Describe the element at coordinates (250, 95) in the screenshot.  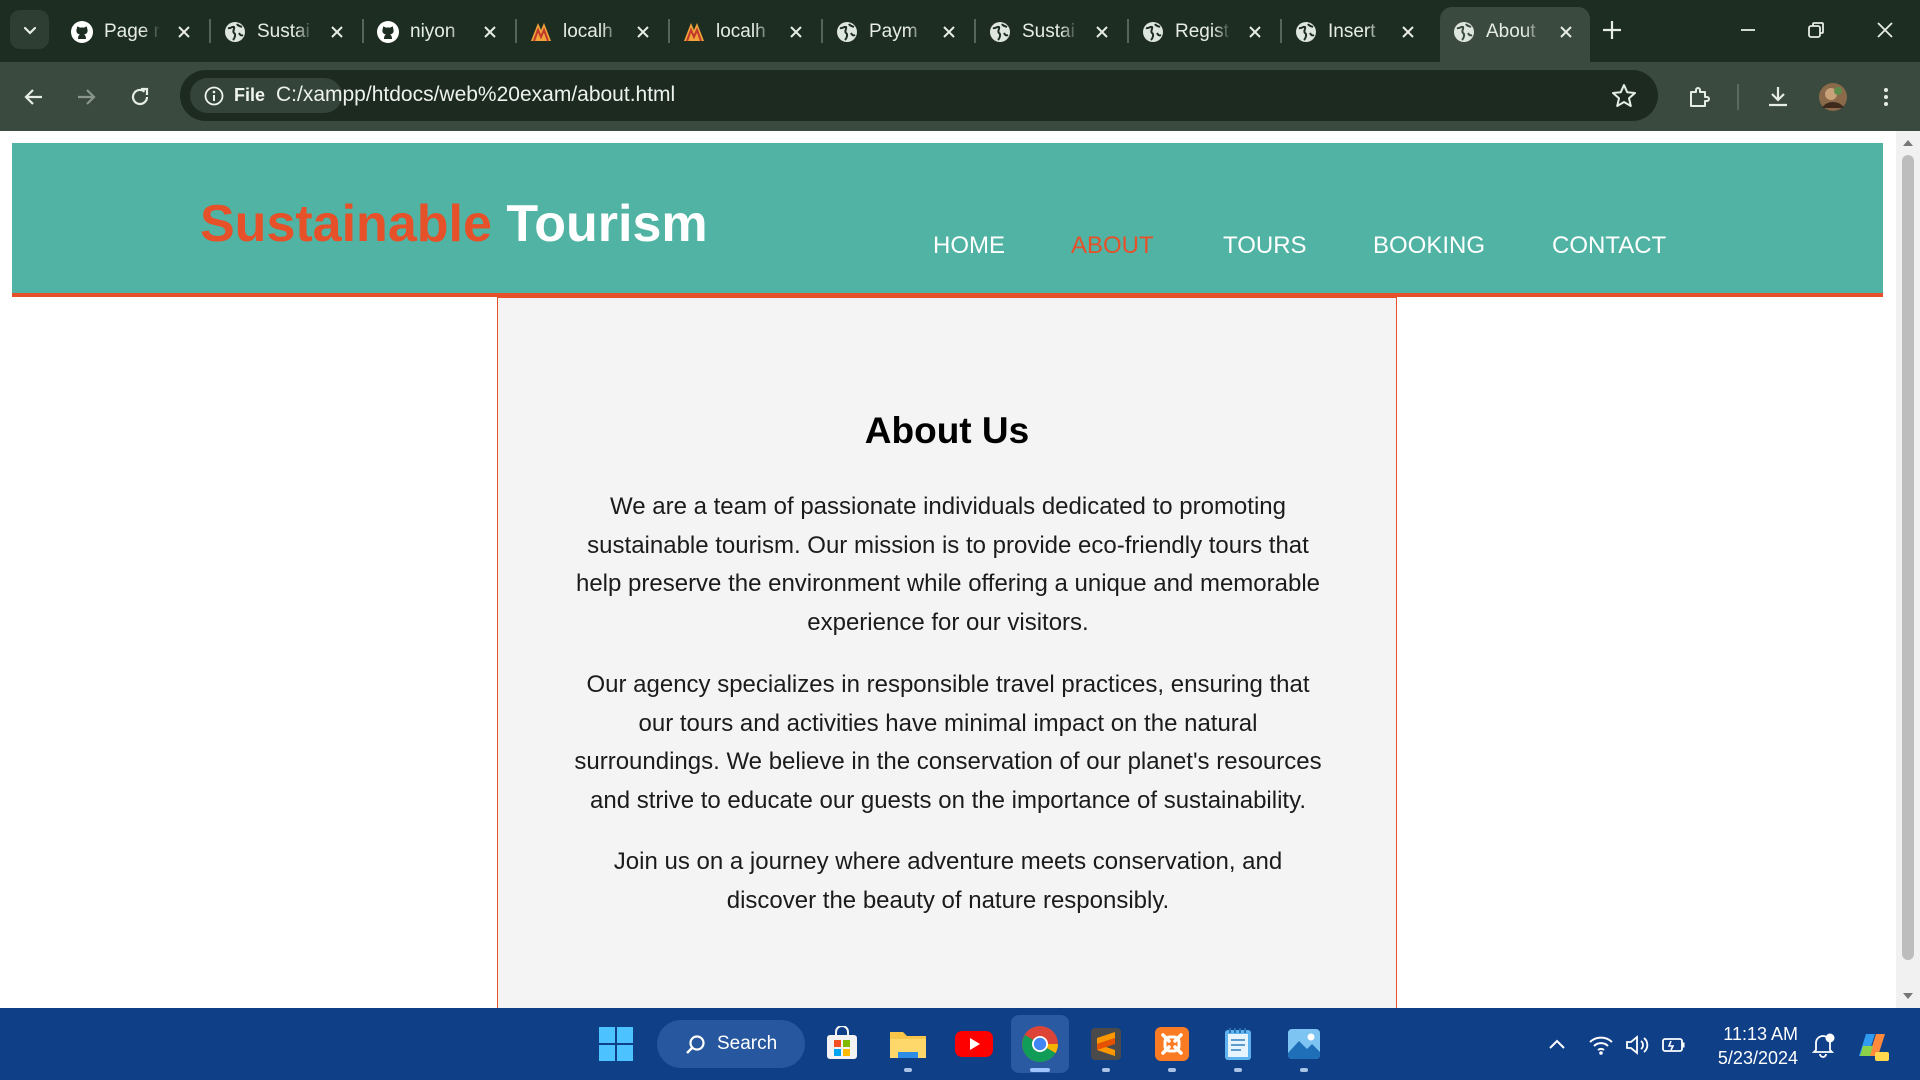
I see `site-info-label: File` at that location.